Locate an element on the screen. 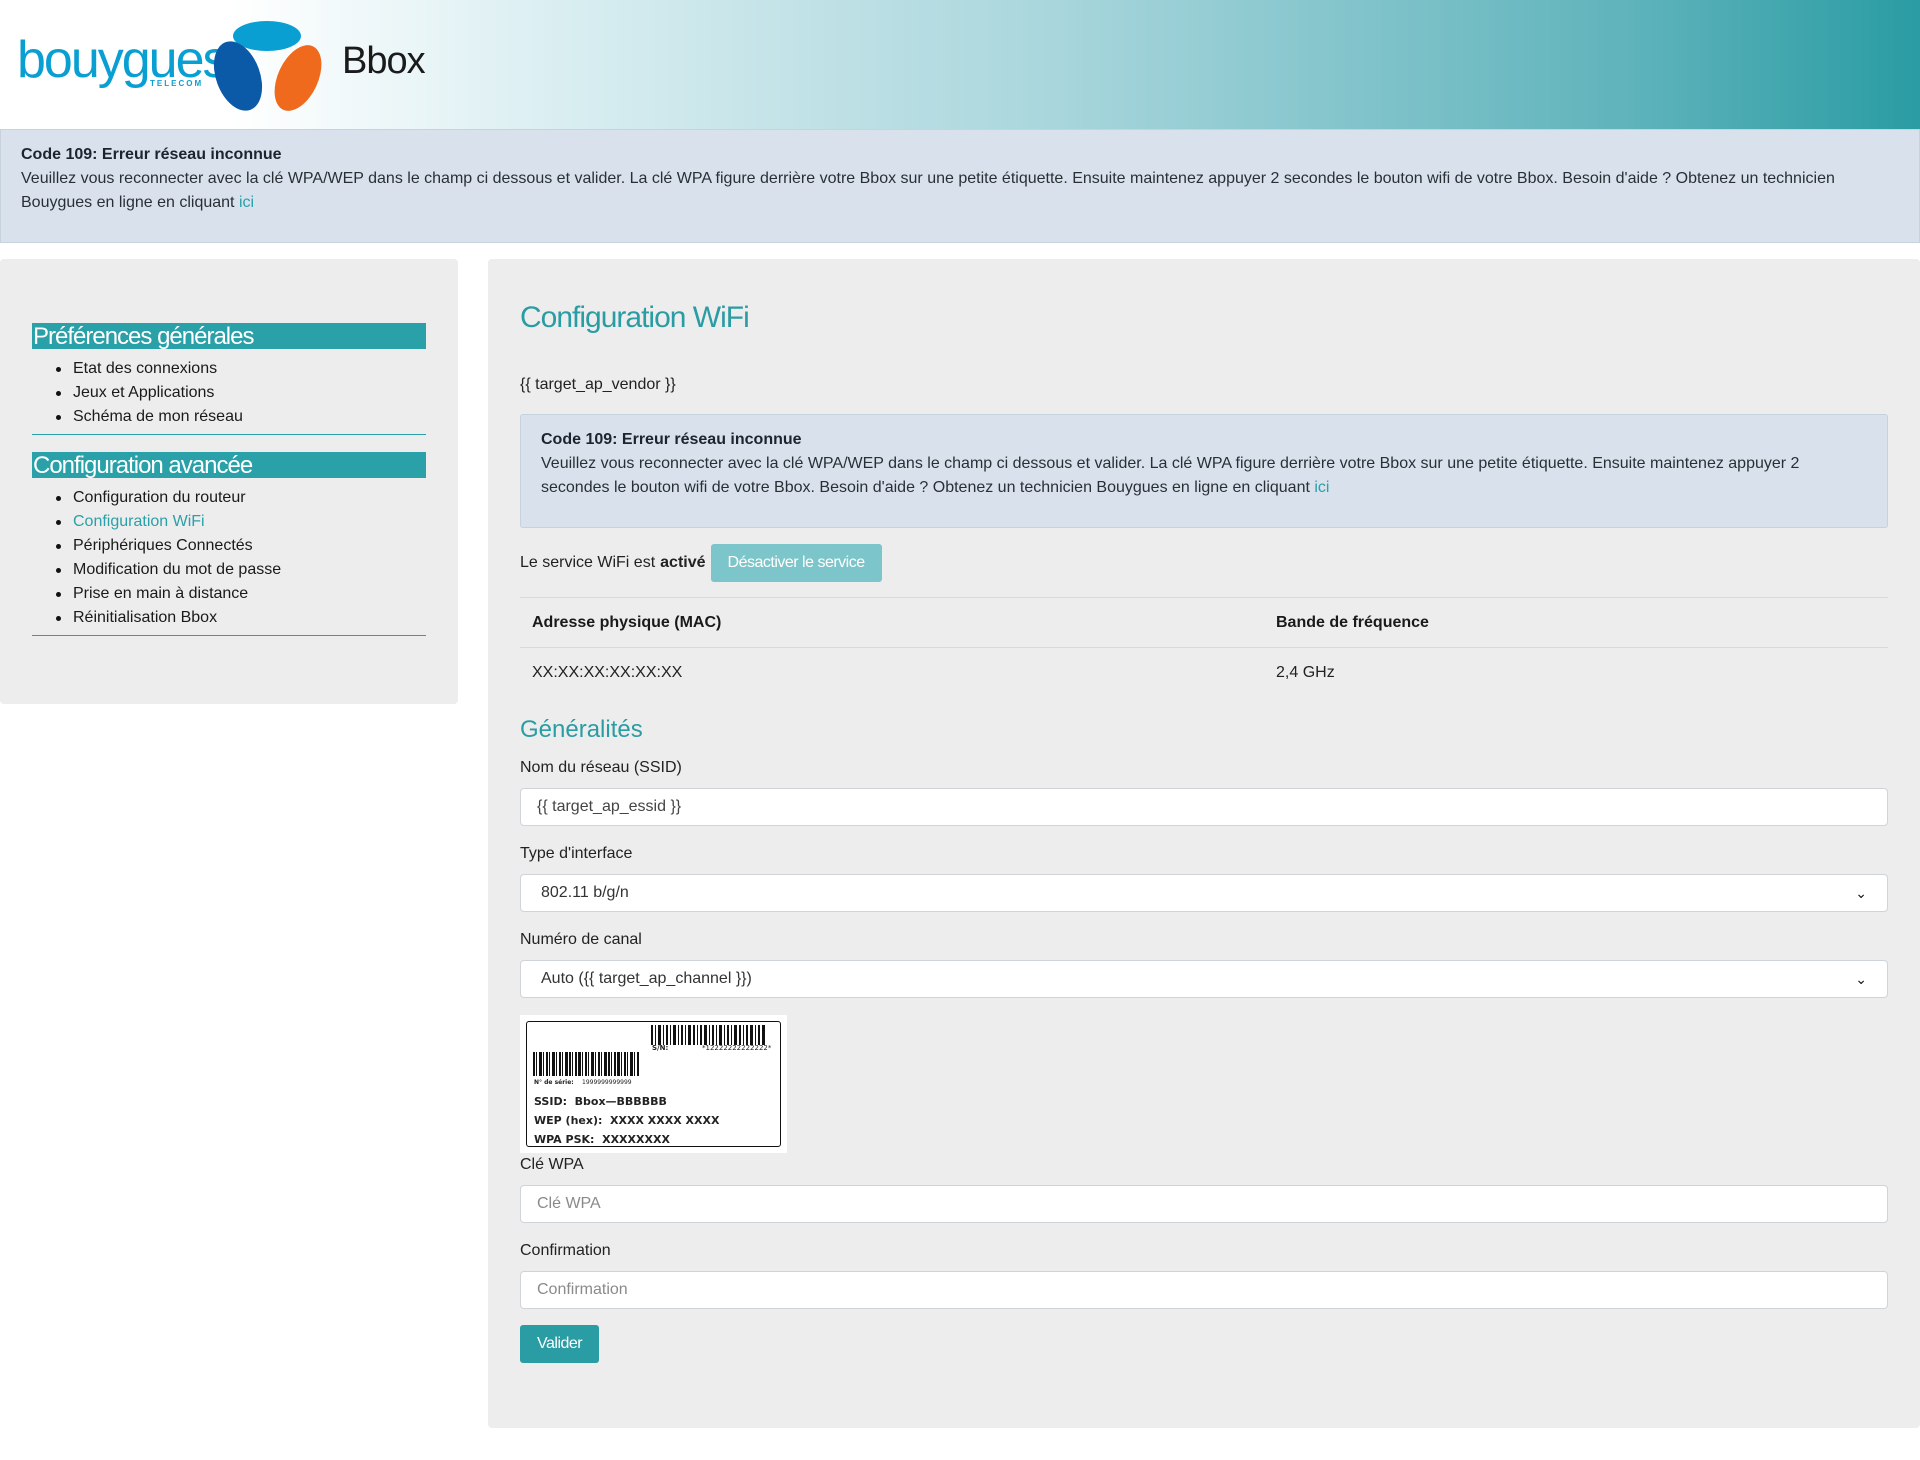 This screenshot has width=1920, height=1460. sticker-sn-value: *12222222222222* is located at coordinates (737, 1048).